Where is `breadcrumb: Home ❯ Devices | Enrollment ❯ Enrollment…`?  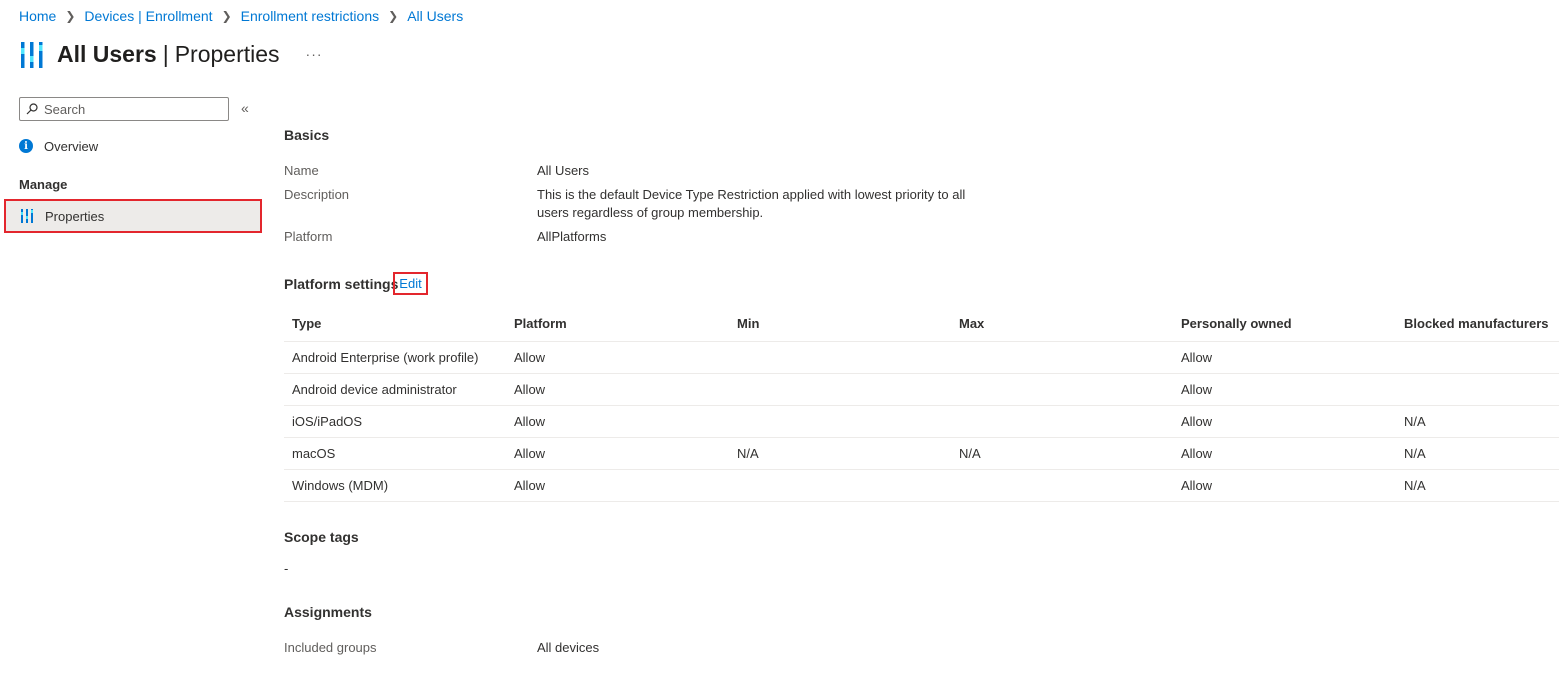 breadcrumb: Home ❯ Devices | Enrollment ❯ Enrollment… is located at coordinates (241, 16).